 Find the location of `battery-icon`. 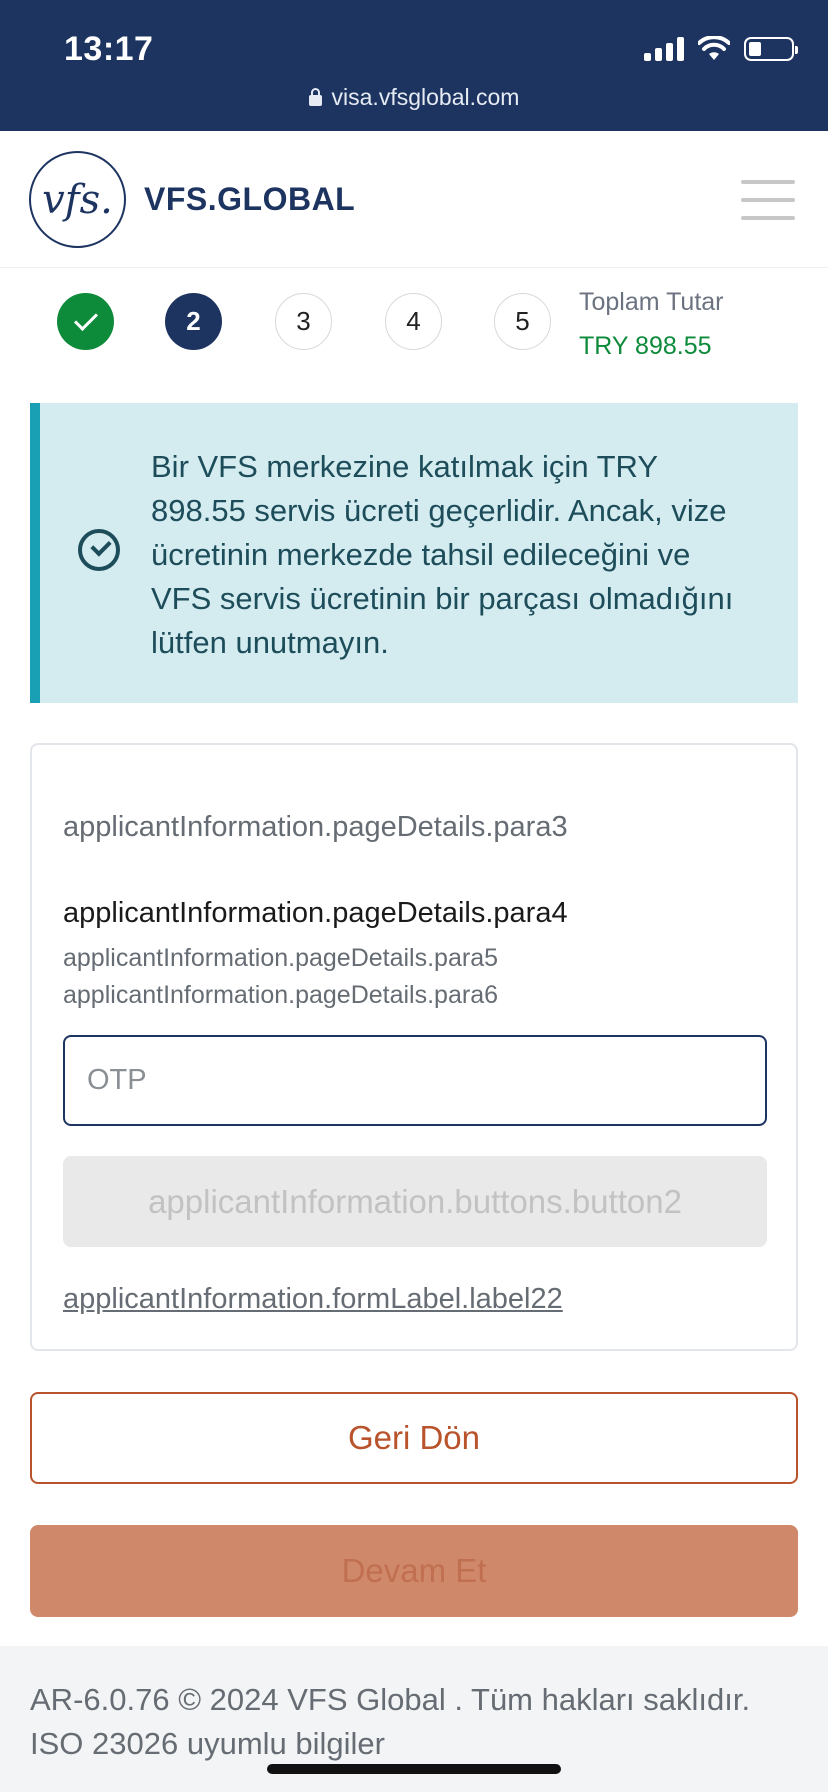

battery-icon is located at coordinates (771, 49).